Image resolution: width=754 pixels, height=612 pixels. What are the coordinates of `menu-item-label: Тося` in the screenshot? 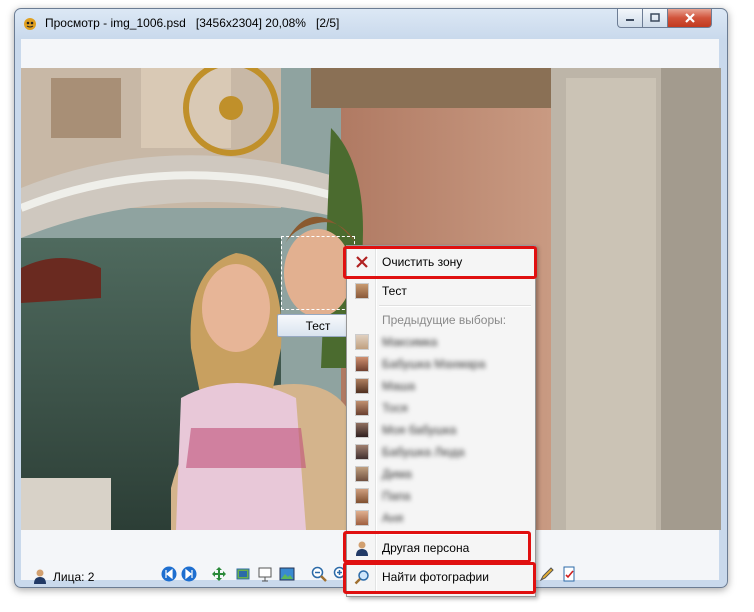 It's located at (395, 408).